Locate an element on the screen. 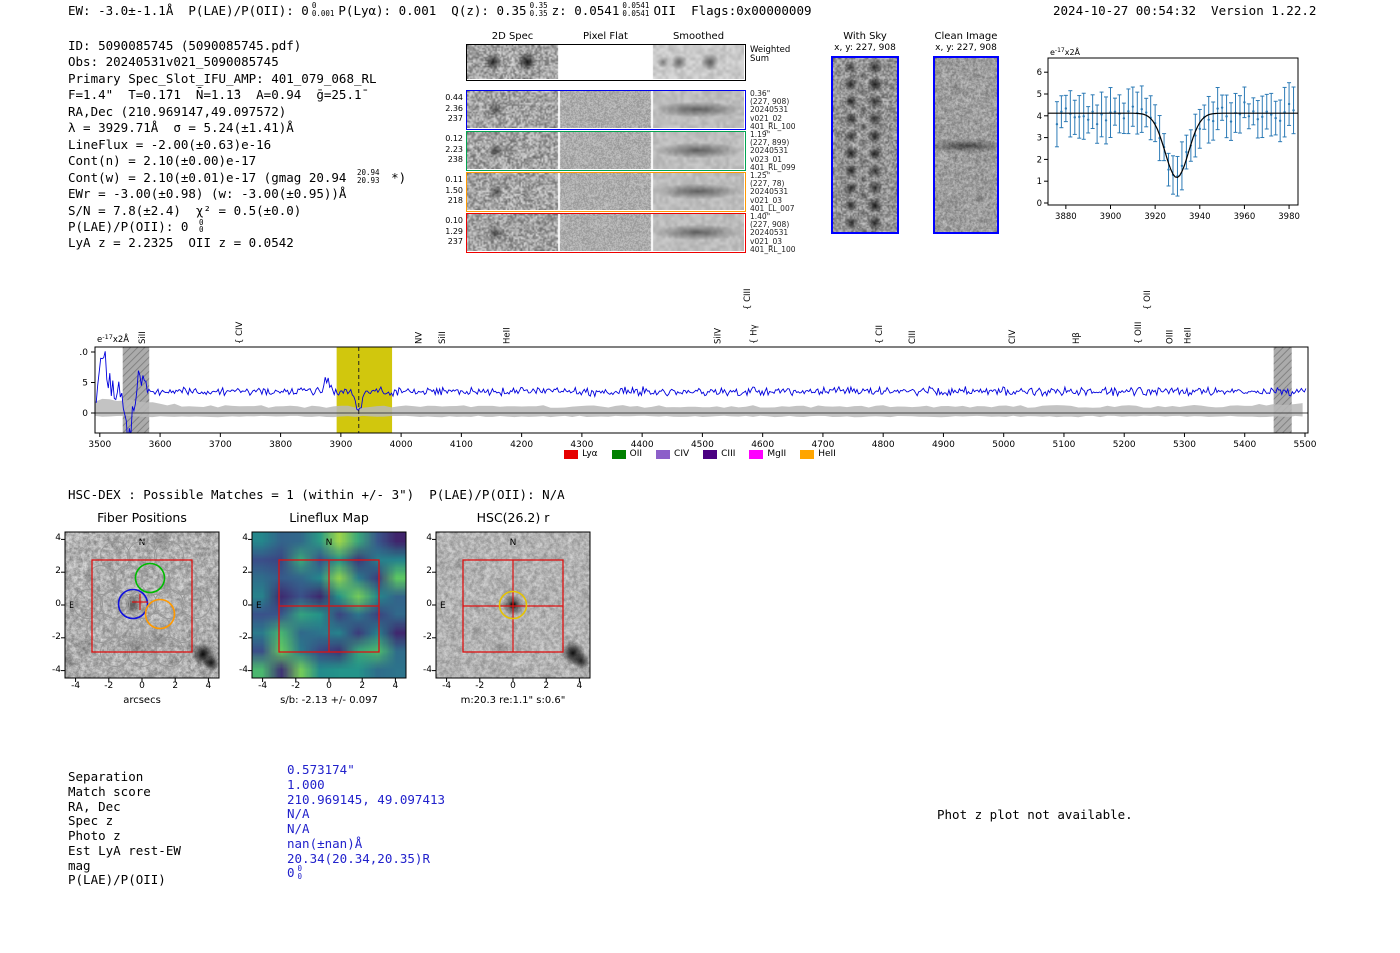 Image resolution: width=1400 pixels, height=953 pixels. info-plae: P(LAE)/P(OII): 0 00 is located at coordinates (237, 227).